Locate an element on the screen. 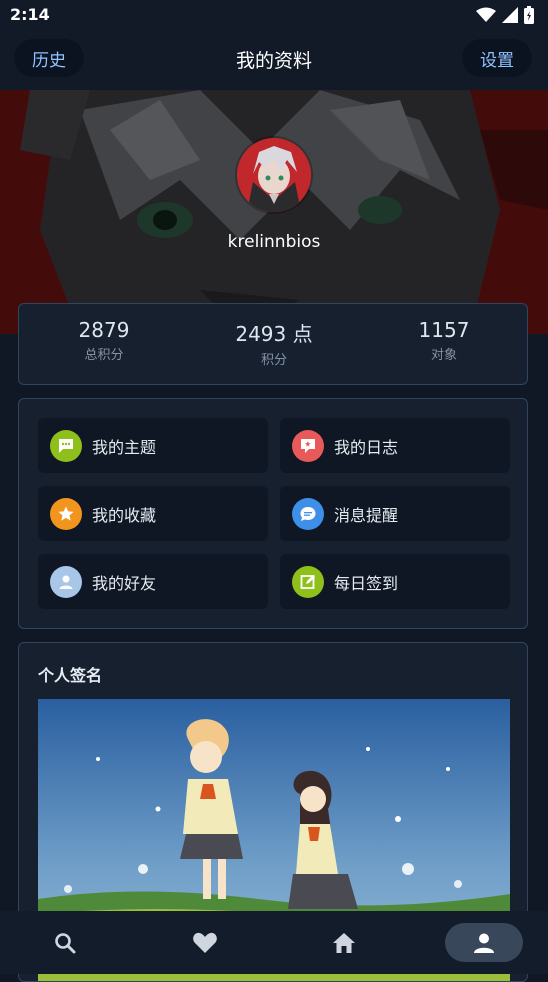 The width and height of the screenshot is (548, 982). menu-my-favorites: 我的收藏 is located at coordinates (153, 513).